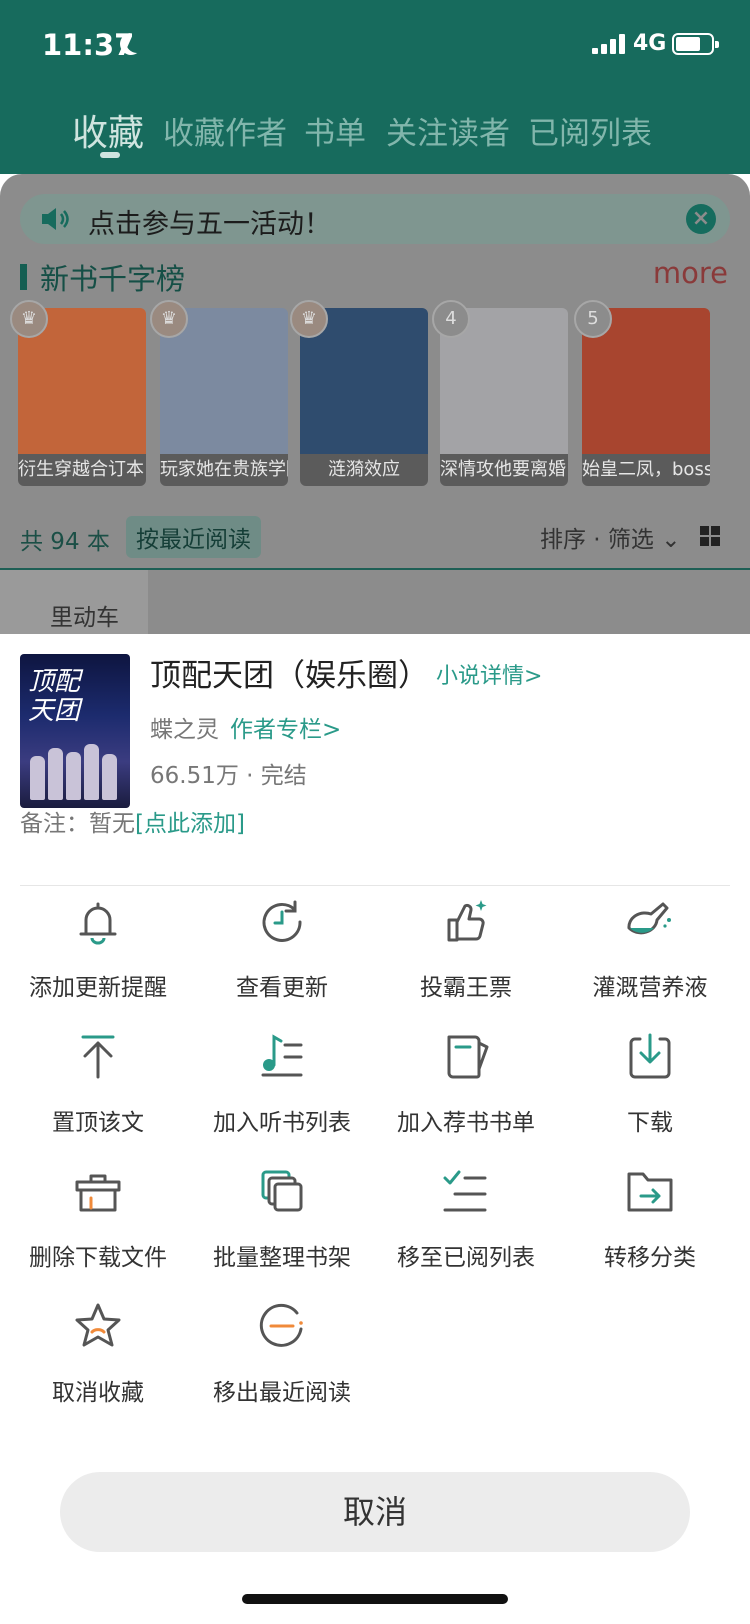 The image size is (750, 1624). I want to click on novel-detail-link: 小说详情>, so click(489, 674).